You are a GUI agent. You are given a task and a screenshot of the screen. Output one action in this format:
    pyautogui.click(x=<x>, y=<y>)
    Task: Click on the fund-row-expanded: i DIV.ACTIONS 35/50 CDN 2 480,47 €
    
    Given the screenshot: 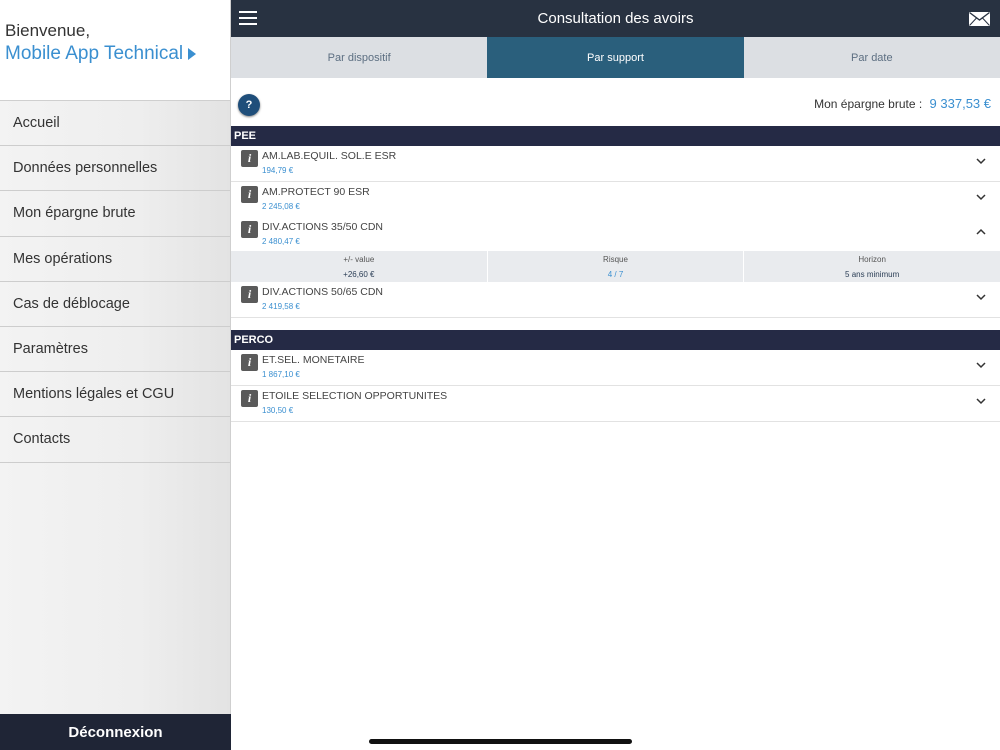 What is the action you would take?
    pyautogui.click(x=615, y=235)
    